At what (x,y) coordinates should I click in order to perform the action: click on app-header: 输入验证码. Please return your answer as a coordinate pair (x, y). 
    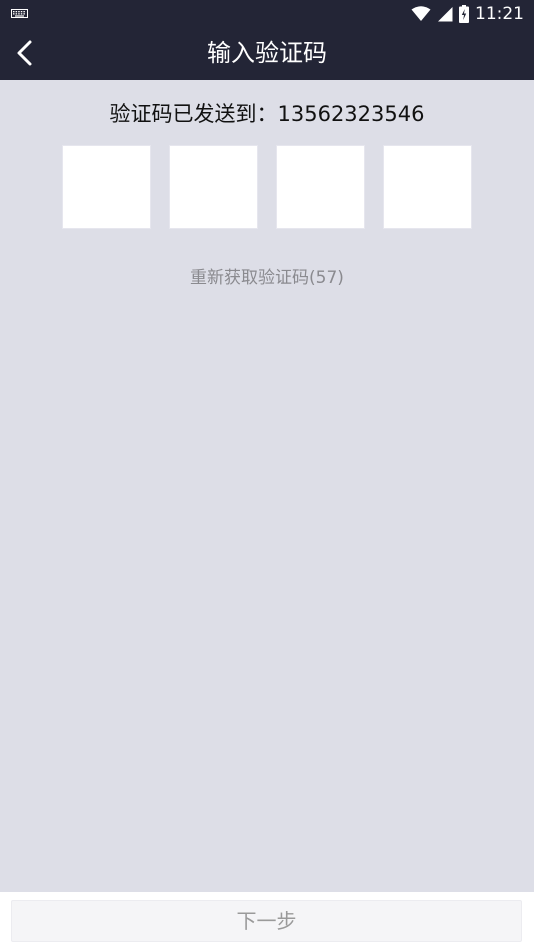
    Looking at the image, I should click on (267, 53).